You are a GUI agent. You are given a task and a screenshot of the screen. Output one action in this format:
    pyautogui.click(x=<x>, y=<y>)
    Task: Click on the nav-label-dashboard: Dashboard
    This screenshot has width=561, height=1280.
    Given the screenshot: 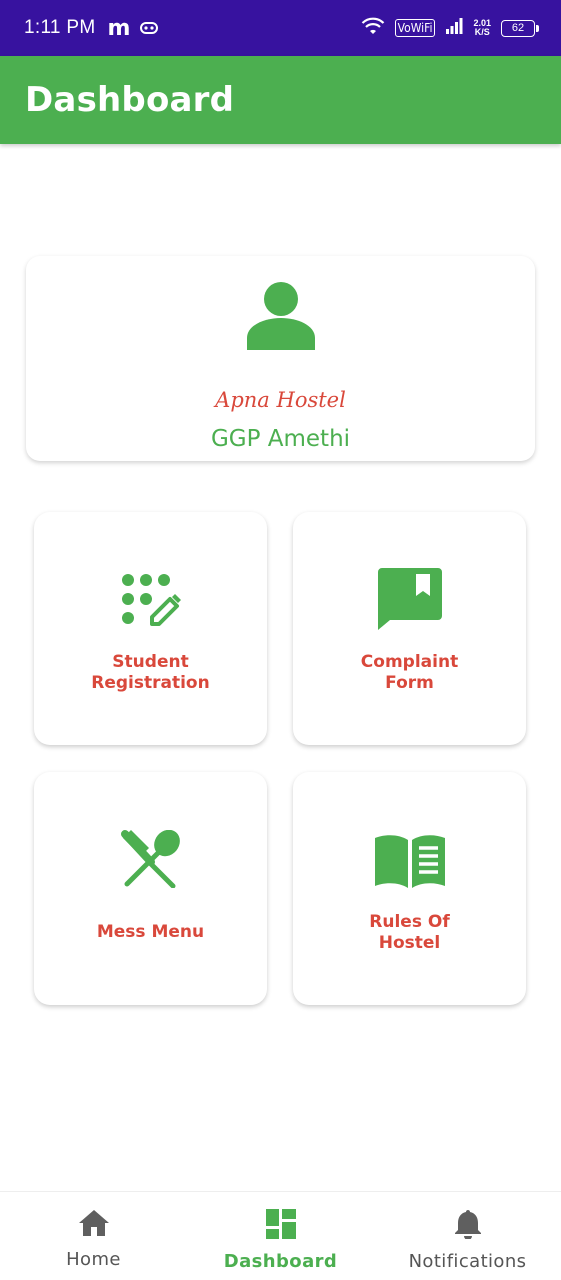 What is the action you would take?
    pyautogui.click(x=280, y=1261)
    